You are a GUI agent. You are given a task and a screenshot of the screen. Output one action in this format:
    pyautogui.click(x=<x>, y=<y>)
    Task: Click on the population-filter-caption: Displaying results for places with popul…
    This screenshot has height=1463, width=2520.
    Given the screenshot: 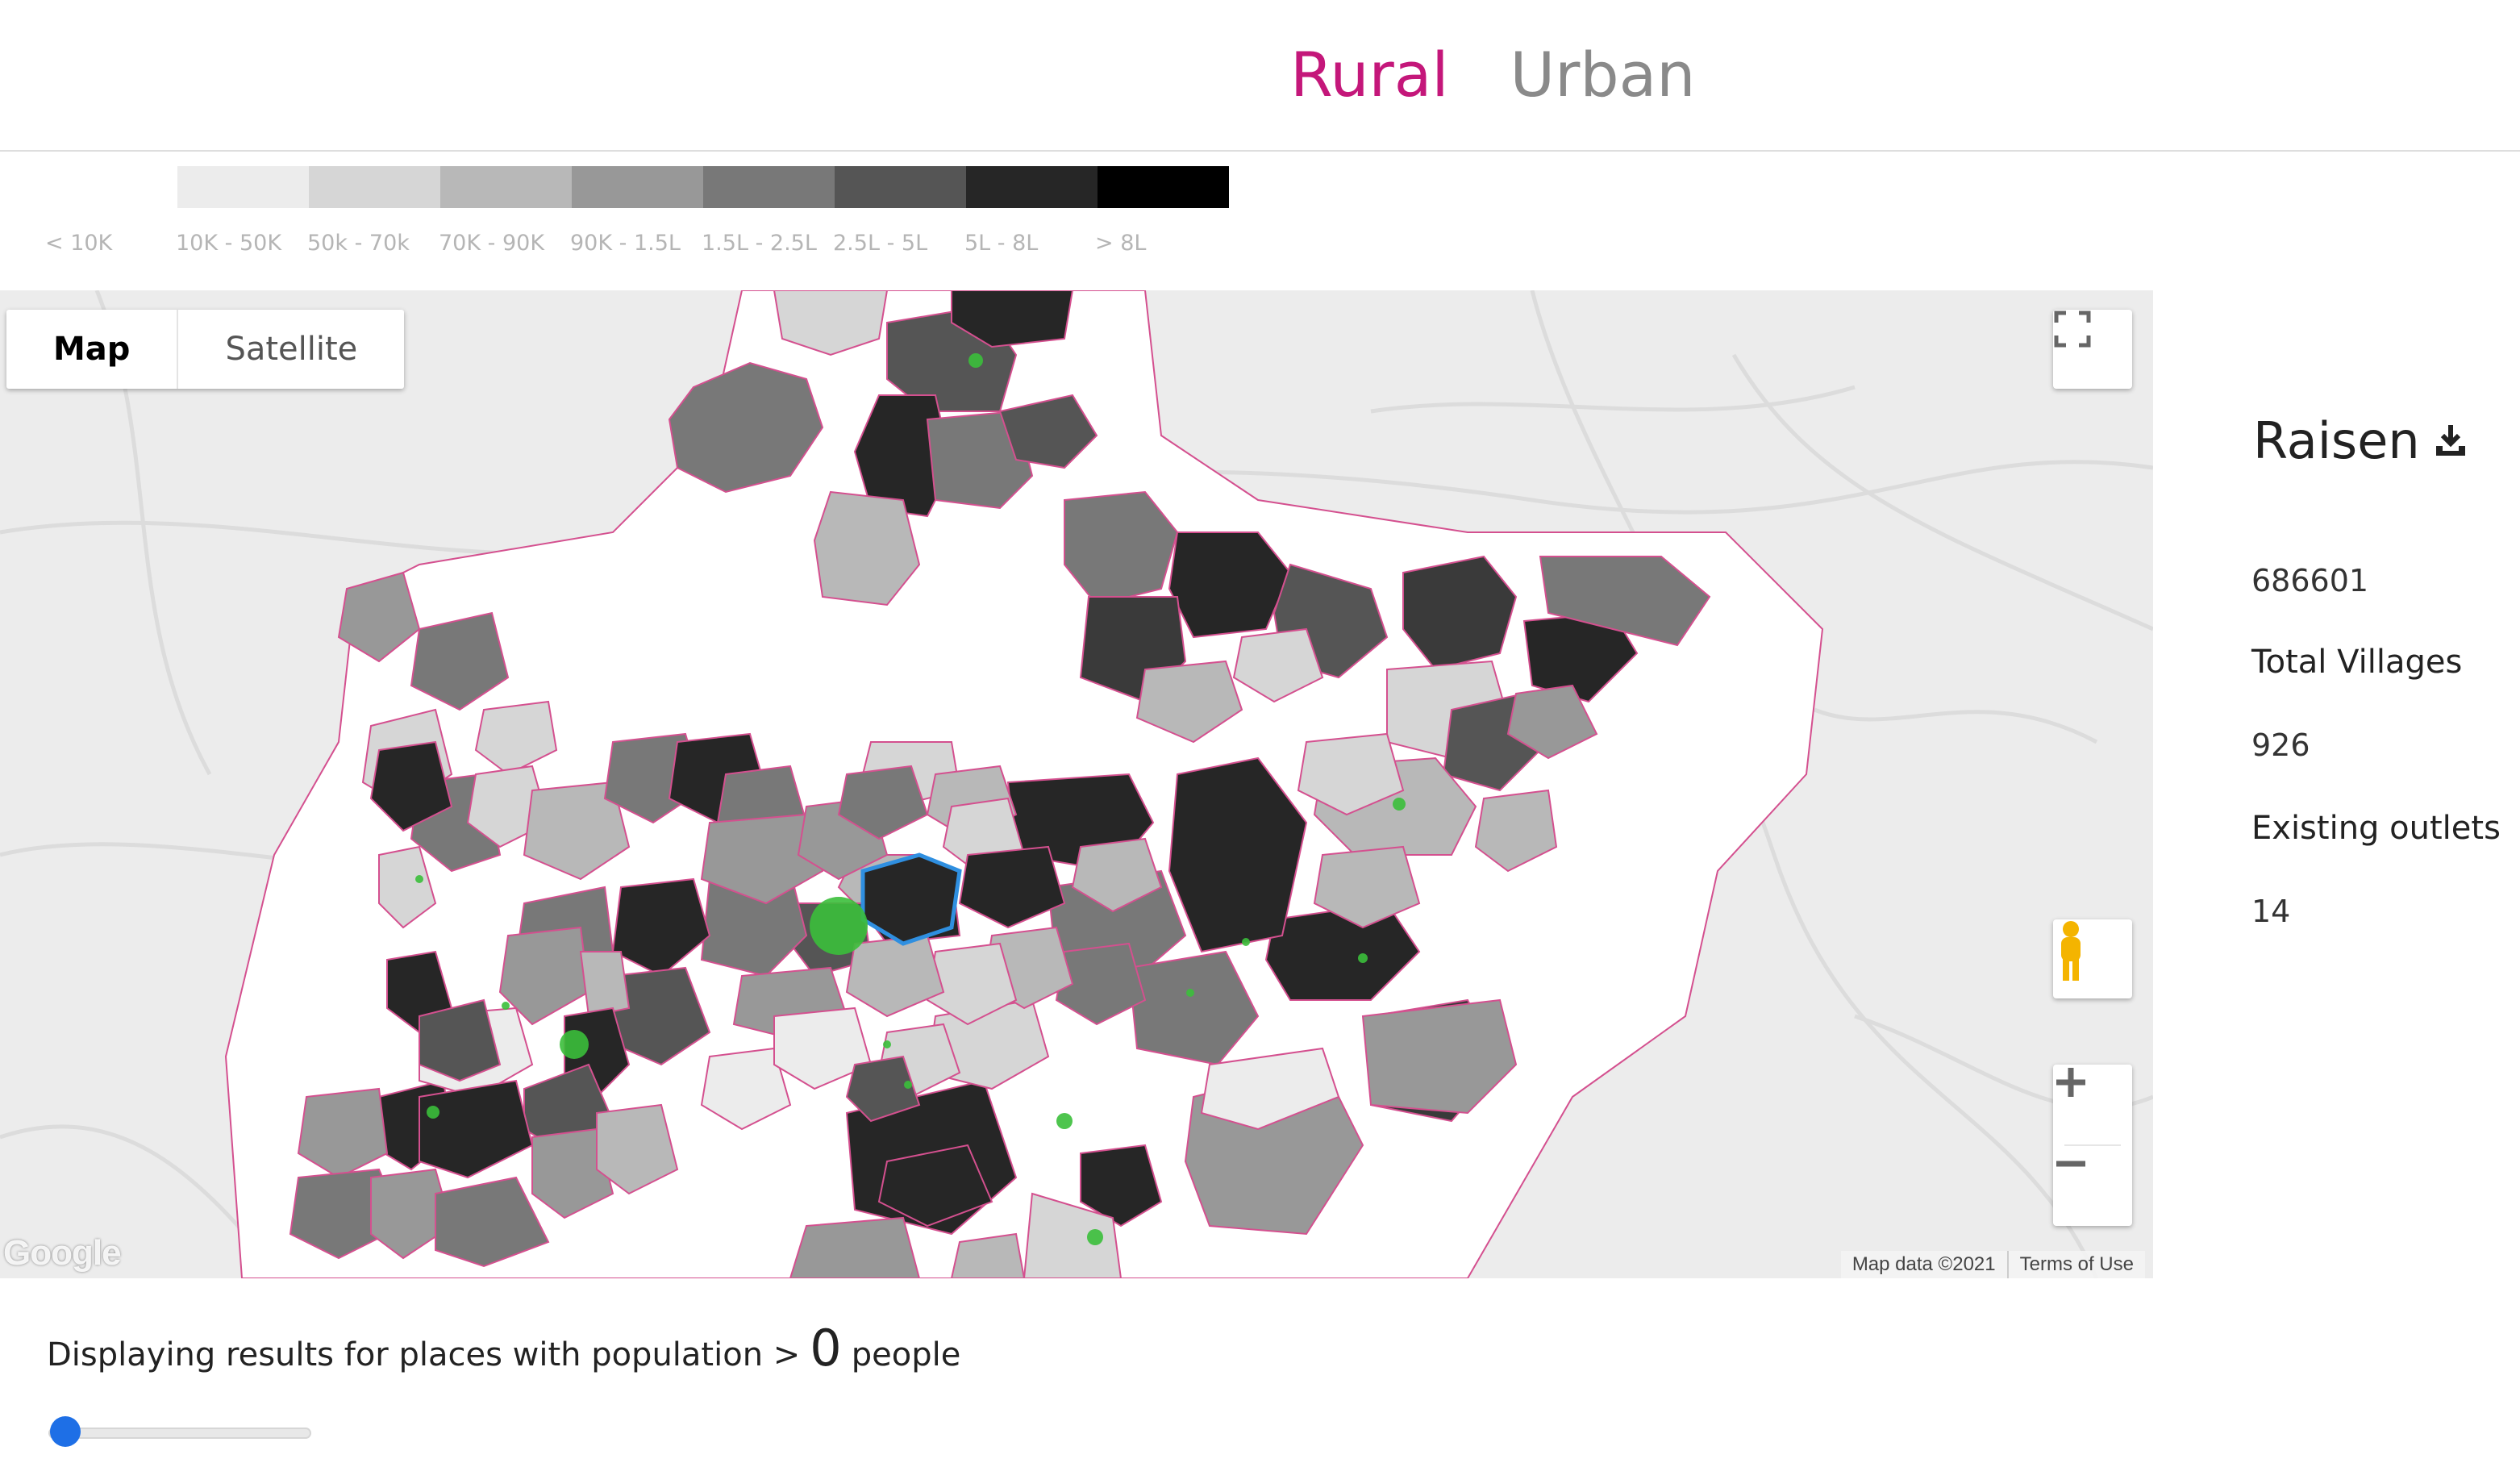 What is the action you would take?
    pyautogui.click(x=504, y=1348)
    